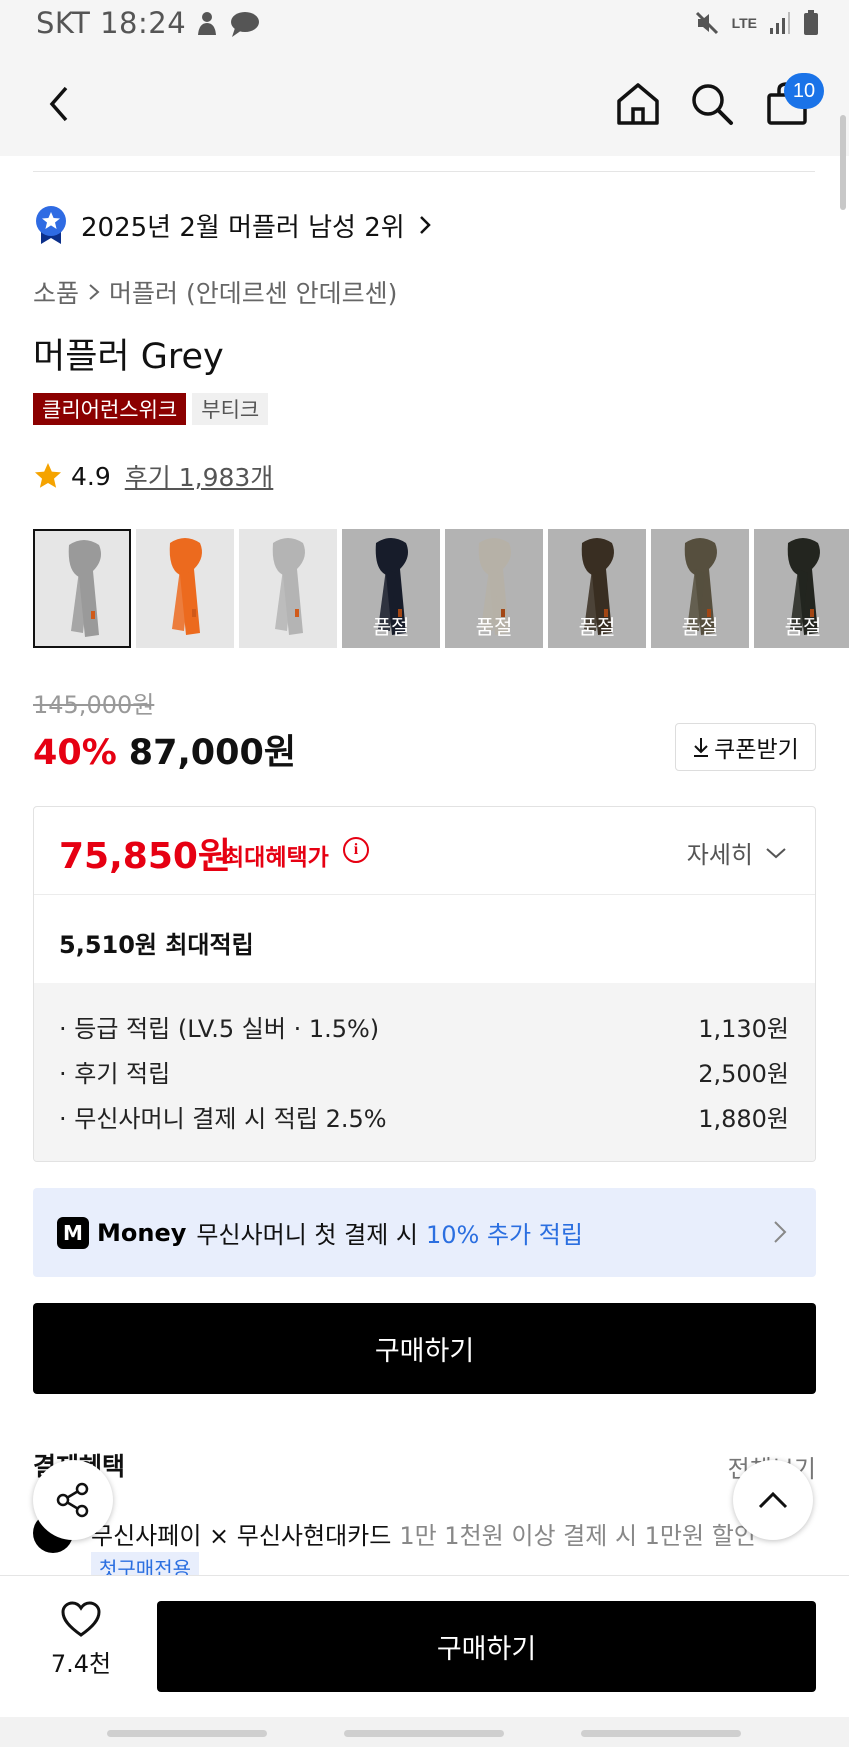 The height and width of the screenshot is (1747, 849). I want to click on tag-boutique: 부티크, so click(230, 409).